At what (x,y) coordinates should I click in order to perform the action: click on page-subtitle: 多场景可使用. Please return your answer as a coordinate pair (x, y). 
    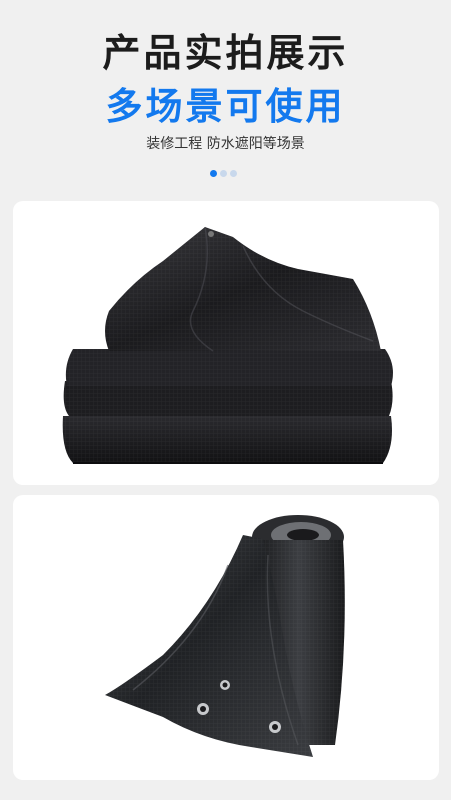
    Looking at the image, I should click on (225, 106).